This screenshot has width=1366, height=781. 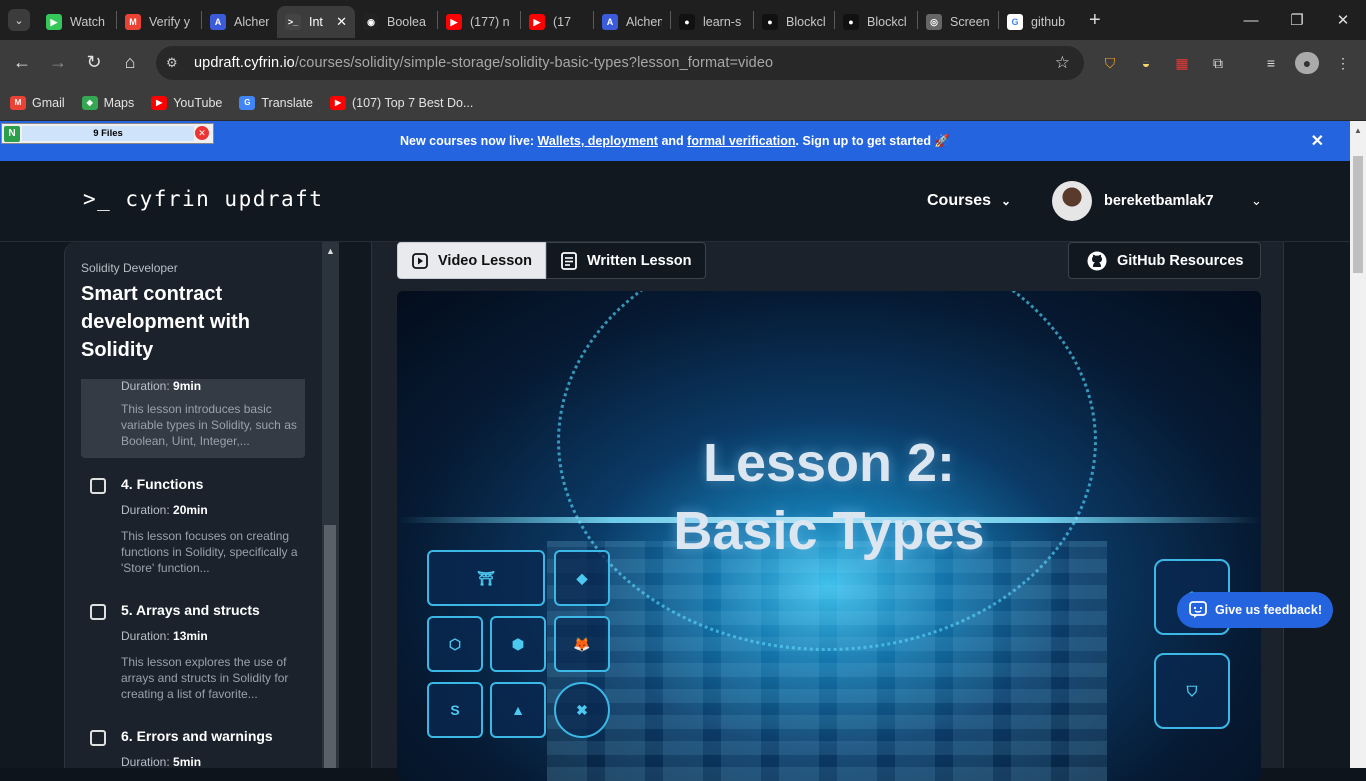 I want to click on tab-favicon-icon: ◉, so click(x=371, y=22).